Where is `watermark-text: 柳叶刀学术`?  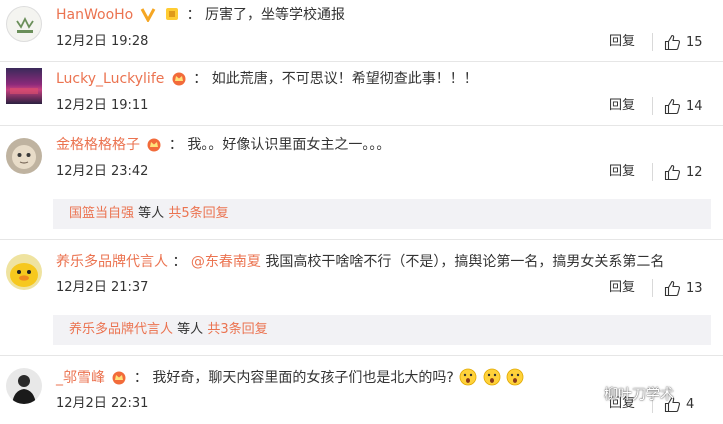 watermark-text: 柳叶刀学术 is located at coordinates (639, 395).